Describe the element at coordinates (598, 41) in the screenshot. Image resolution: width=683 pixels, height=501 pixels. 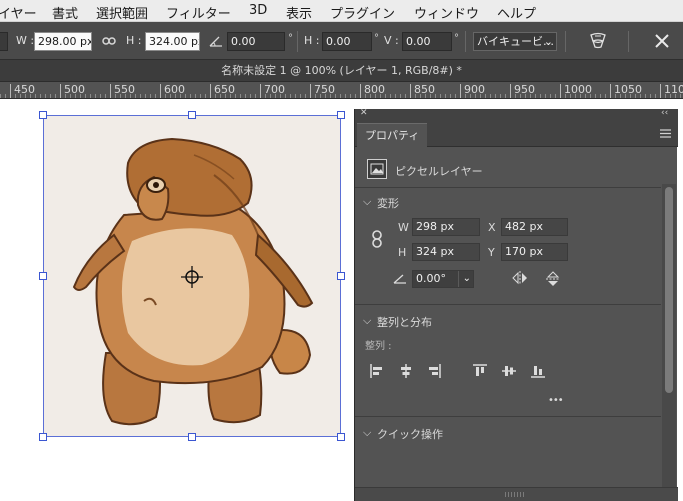
I see `warp-icon` at that location.